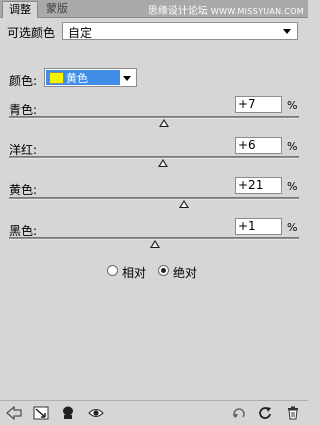  What do you see at coordinates (23, 190) in the screenshot?
I see `yellow-label: 黄色:` at bounding box center [23, 190].